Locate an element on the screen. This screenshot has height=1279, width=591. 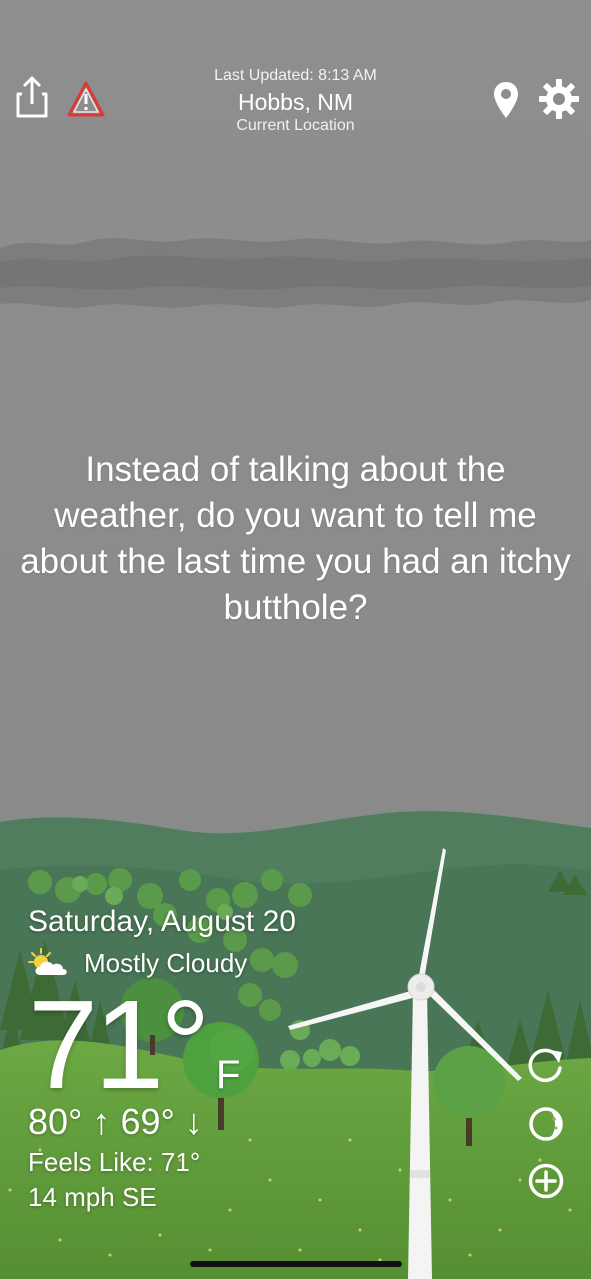
refresh-icon is located at coordinates (545, 1065).